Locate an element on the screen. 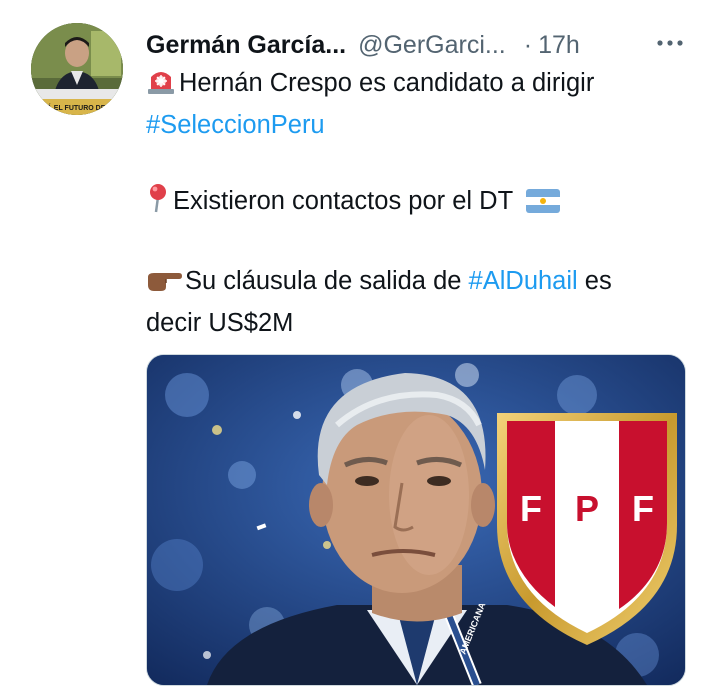 This screenshot has height=696, width=719. tweet-line-5: decir US$2M is located at coordinates (220, 323).